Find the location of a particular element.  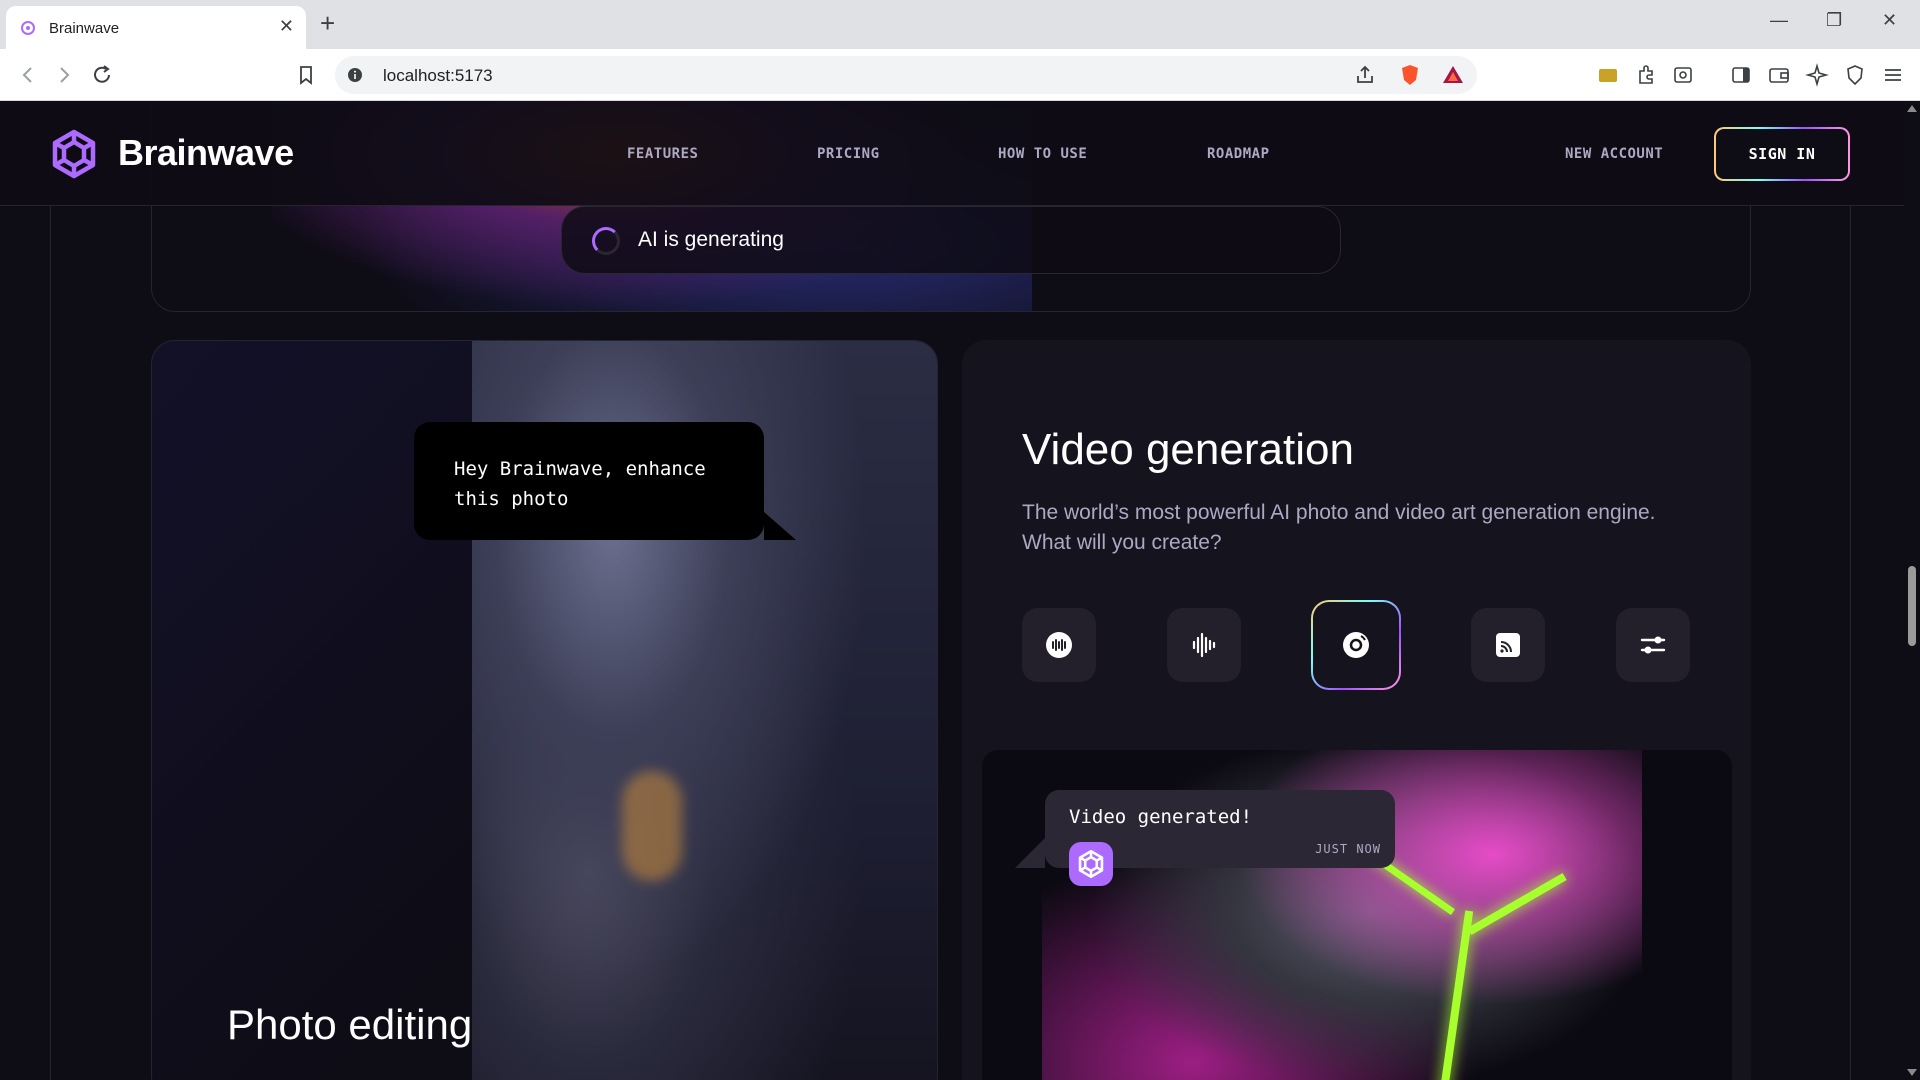

url-text: localhost:5173 is located at coordinates (438, 75).